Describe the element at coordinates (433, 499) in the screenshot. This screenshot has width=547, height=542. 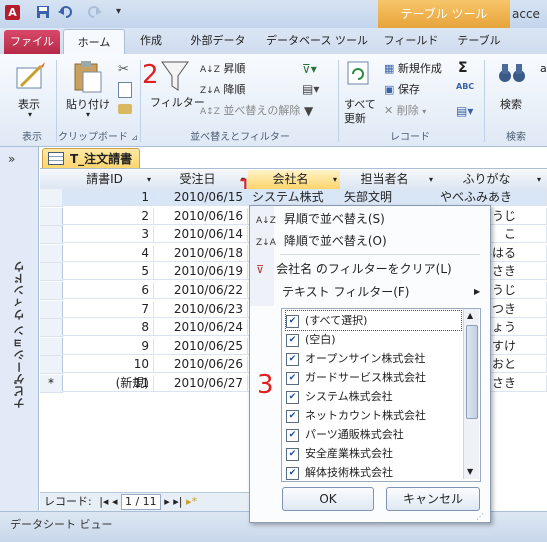
I see `cancel-button: キャンセル` at that location.